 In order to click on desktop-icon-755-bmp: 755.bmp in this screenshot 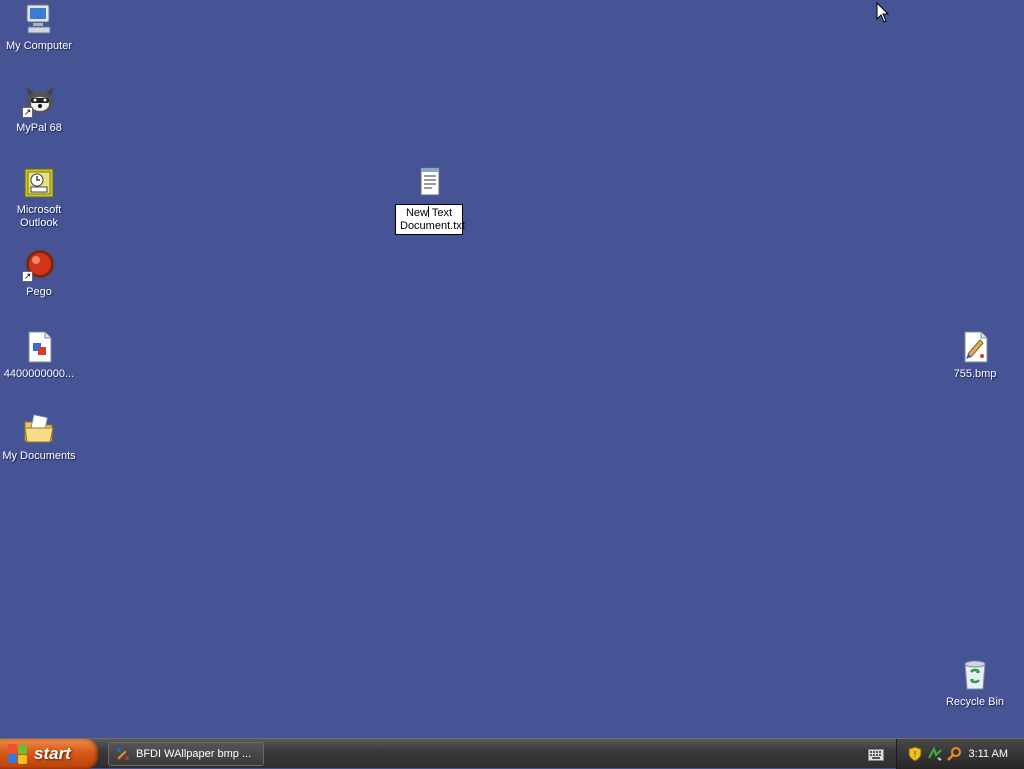, I will do `click(975, 355)`.